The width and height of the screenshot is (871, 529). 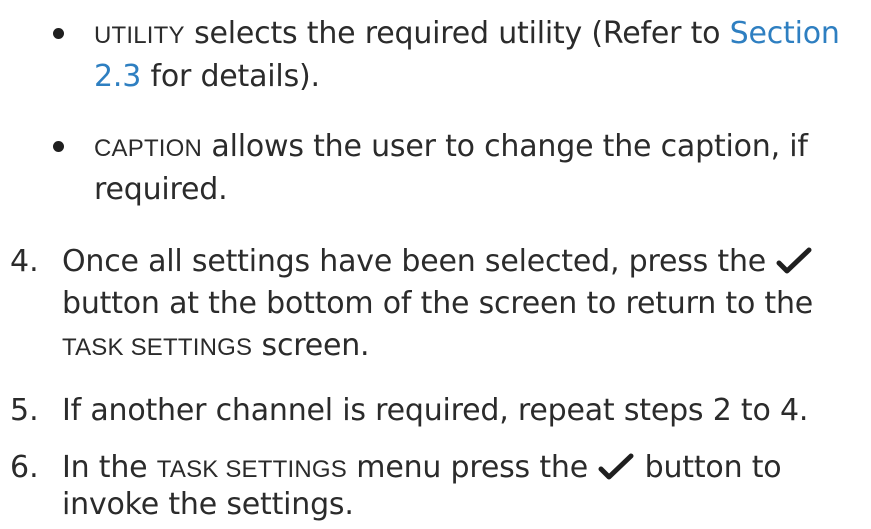 What do you see at coordinates (139, 35) in the screenshot?
I see `utility-keyword: UTILITY` at bounding box center [139, 35].